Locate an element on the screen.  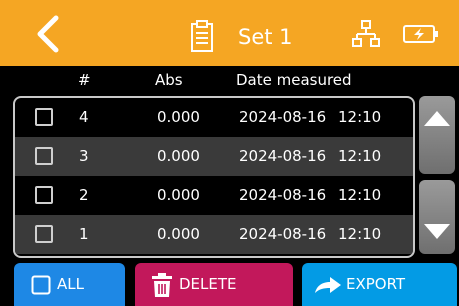
column-header-abs: Abs is located at coordinates (169, 80).